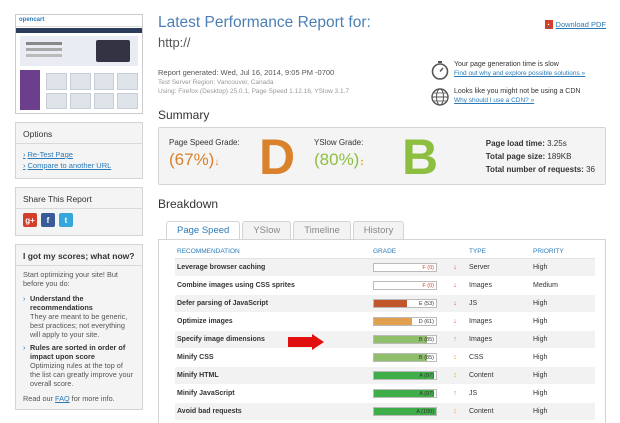  Describe the element at coordinates (575, 24) in the screenshot. I see `download-pdf-link: ▪ Download PDF` at that location.